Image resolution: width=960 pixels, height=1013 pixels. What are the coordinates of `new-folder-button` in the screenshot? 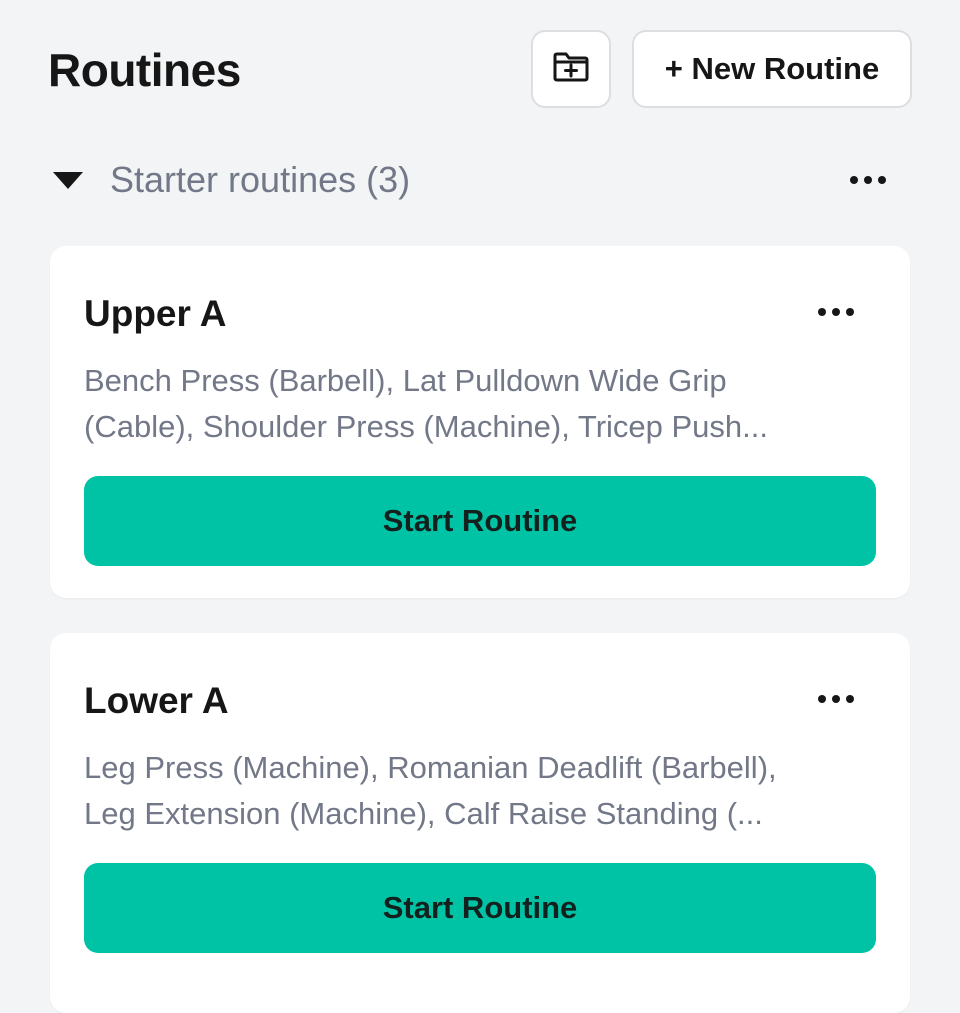 It's located at (571, 69).